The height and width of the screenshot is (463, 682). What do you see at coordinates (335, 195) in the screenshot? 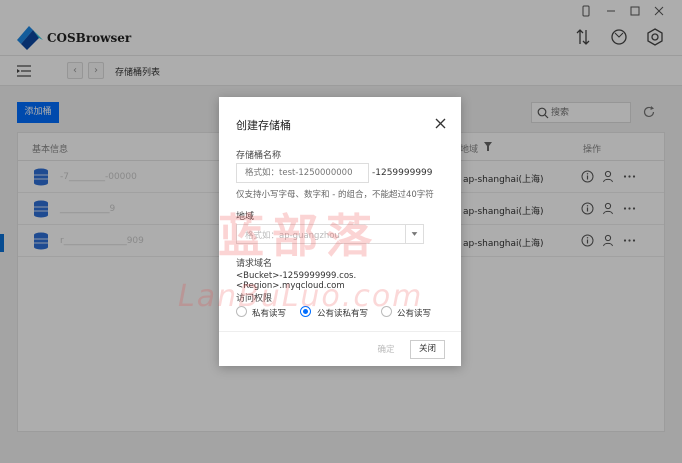
I see `bucket-name-hint: 仅支持小写字母、数字和 - 的组合，不能超过40字符` at bounding box center [335, 195].